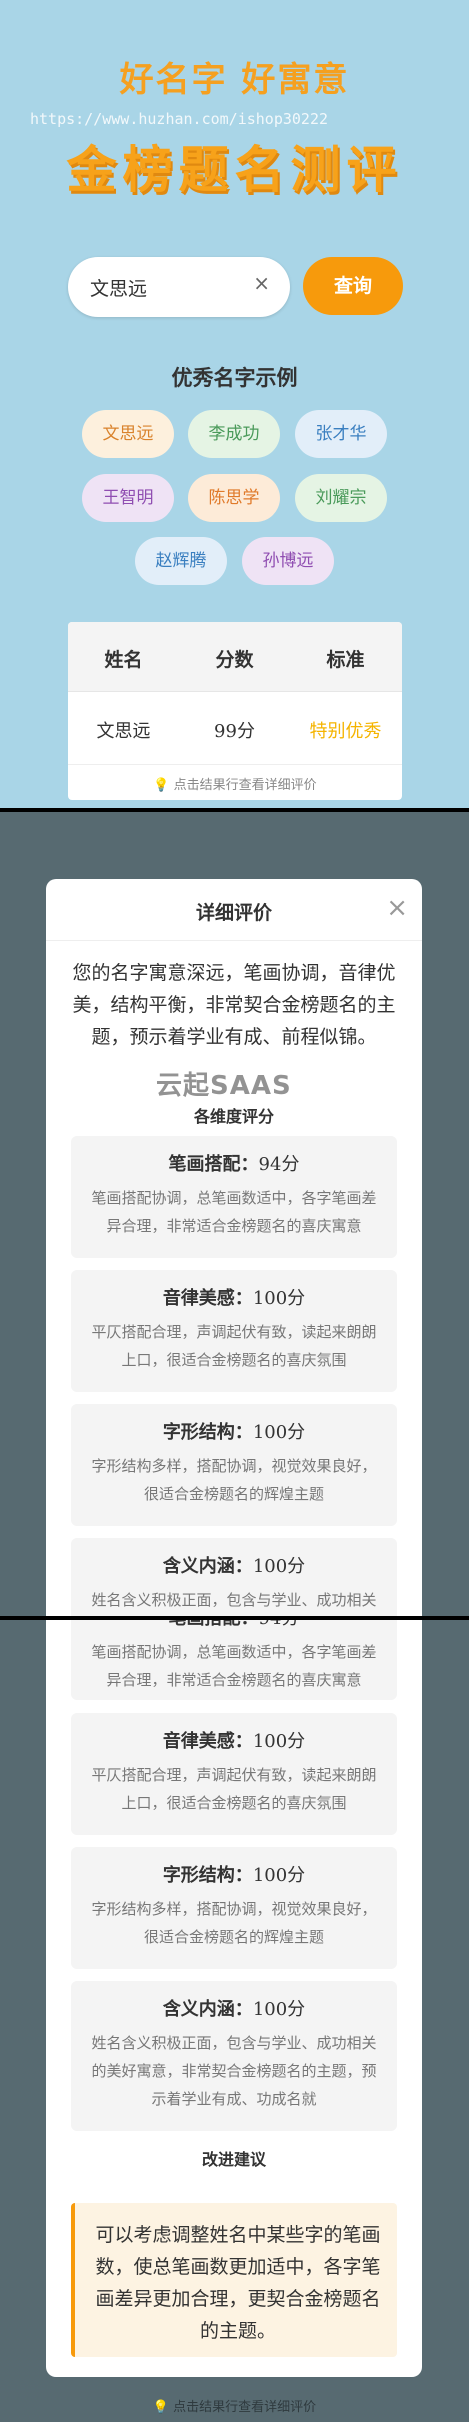 The width and height of the screenshot is (469, 2422). I want to click on example-chip: 王智明, so click(128, 498).